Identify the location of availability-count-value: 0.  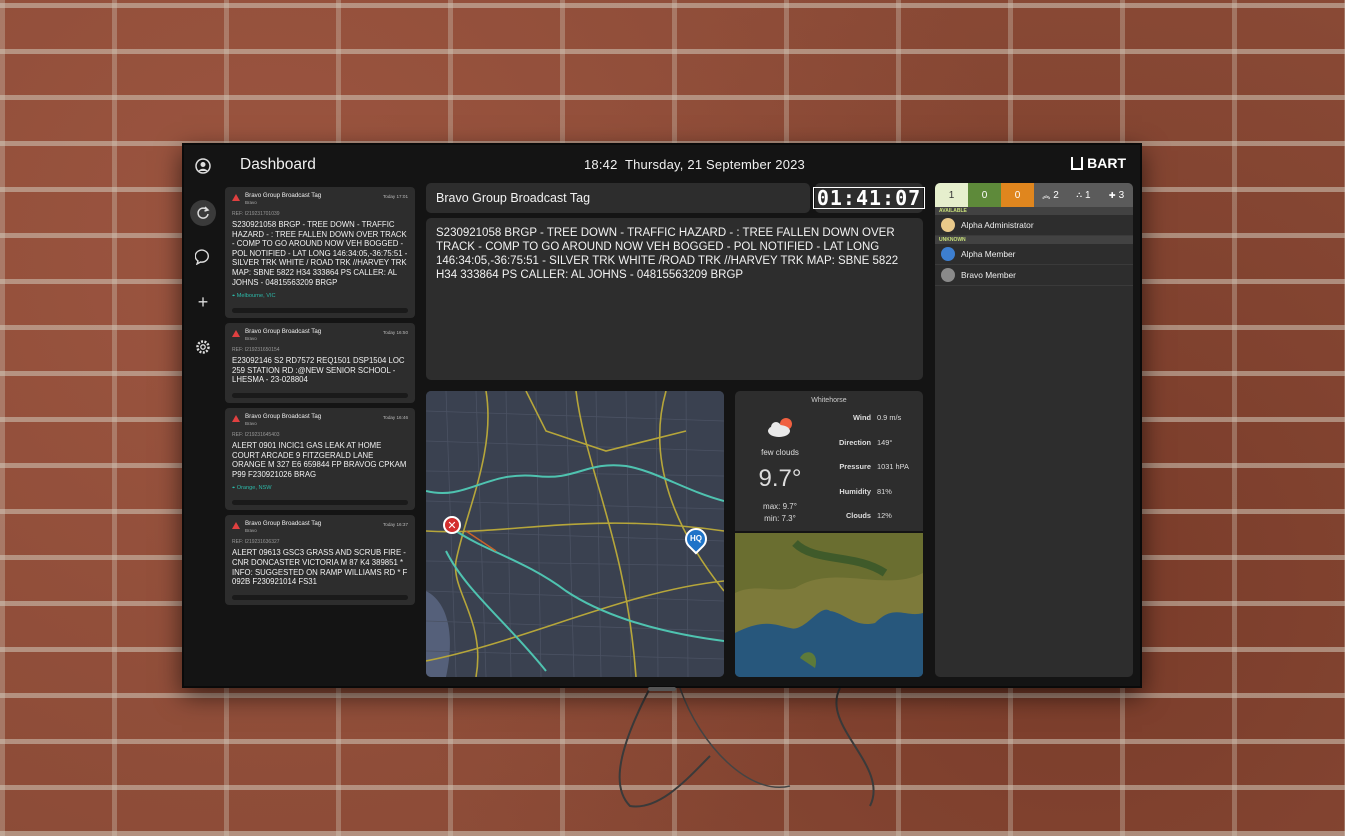
(1017, 195).